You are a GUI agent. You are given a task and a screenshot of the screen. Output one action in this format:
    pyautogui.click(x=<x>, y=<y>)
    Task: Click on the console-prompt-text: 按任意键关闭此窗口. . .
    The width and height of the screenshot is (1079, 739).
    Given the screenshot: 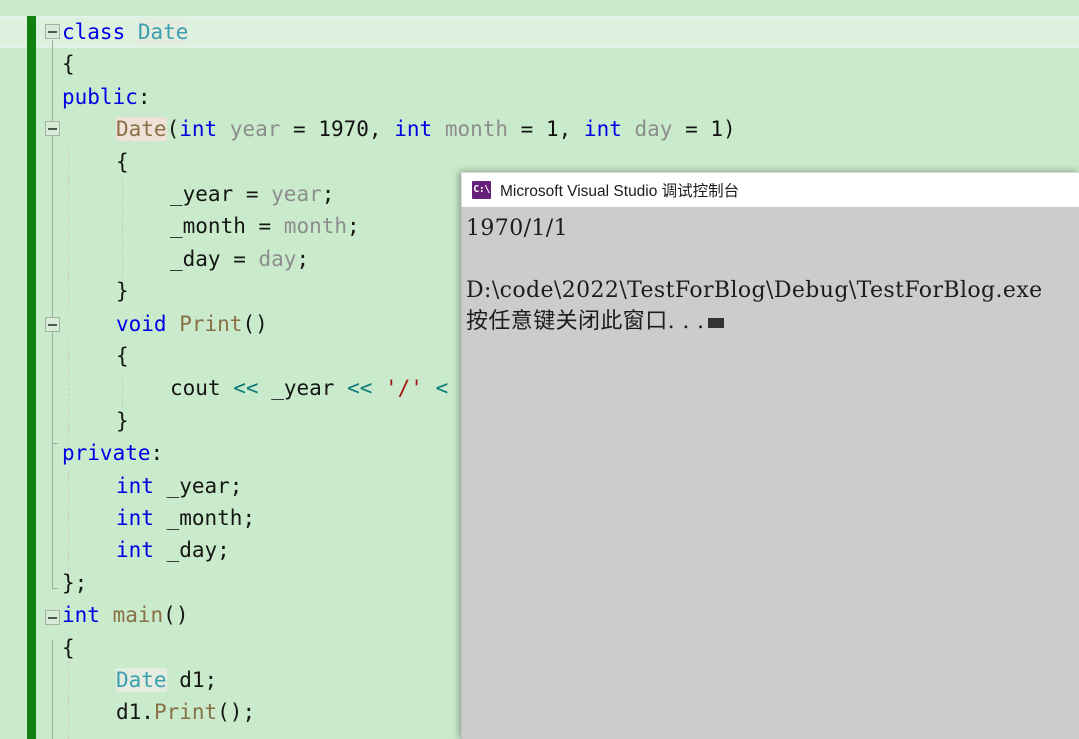 What is the action you would take?
    pyautogui.click(x=585, y=321)
    